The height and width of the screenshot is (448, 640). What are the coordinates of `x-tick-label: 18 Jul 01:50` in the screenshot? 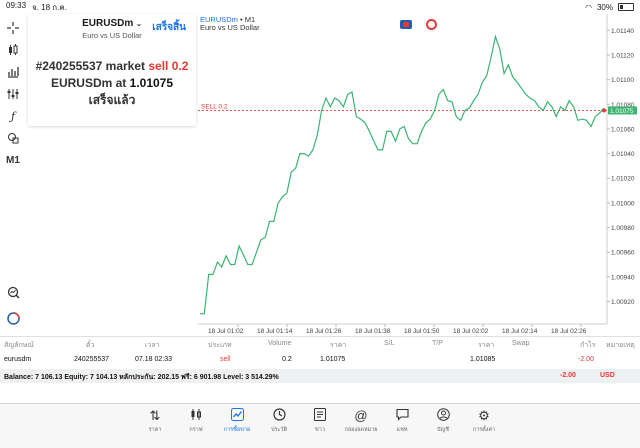 It's located at (422, 331).